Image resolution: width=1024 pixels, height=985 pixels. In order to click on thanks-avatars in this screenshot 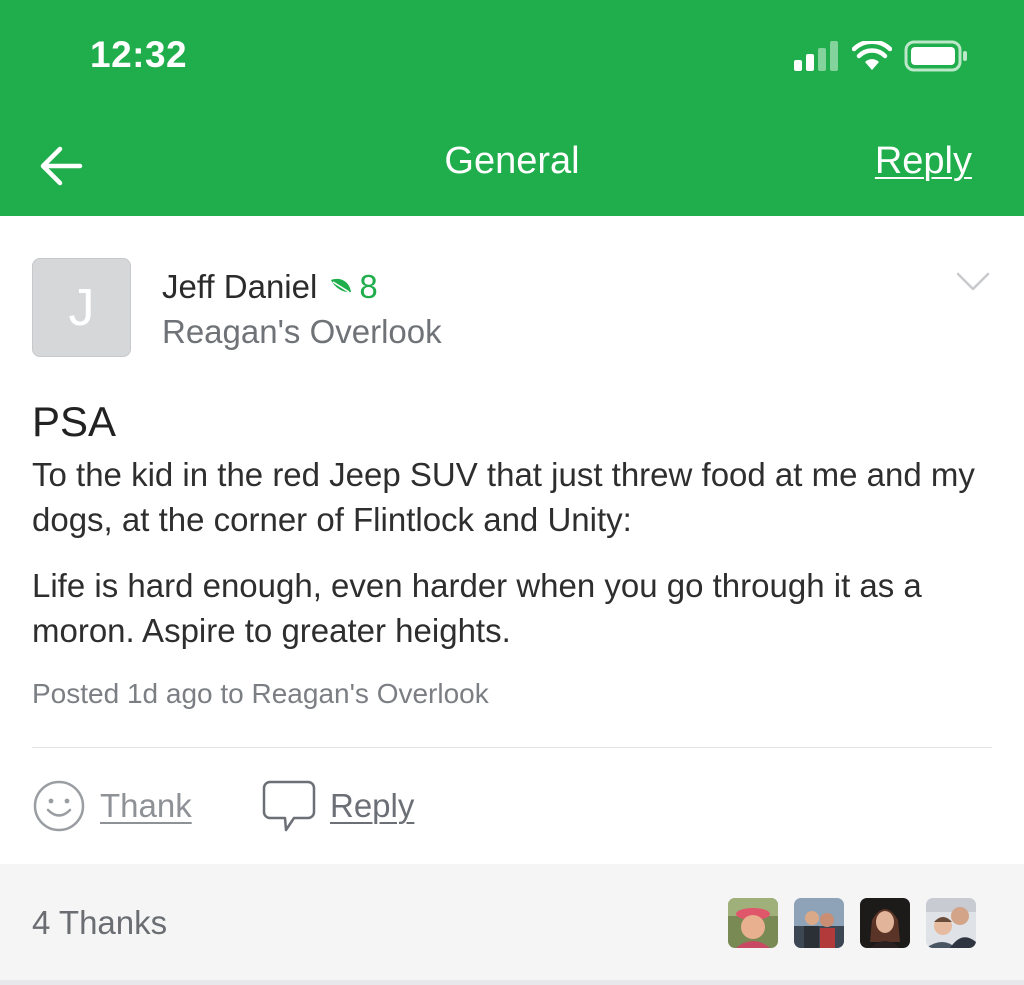, I will do `click(844, 923)`.